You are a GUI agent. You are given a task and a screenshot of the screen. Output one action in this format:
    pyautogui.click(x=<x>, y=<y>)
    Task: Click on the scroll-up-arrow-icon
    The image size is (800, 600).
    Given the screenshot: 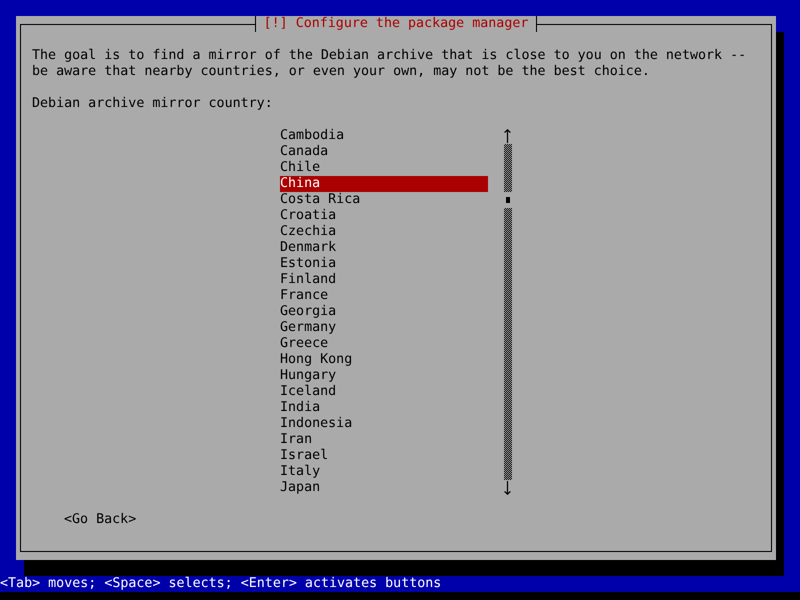 What is the action you would take?
    pyautogui.click(x=507, y=136)
    